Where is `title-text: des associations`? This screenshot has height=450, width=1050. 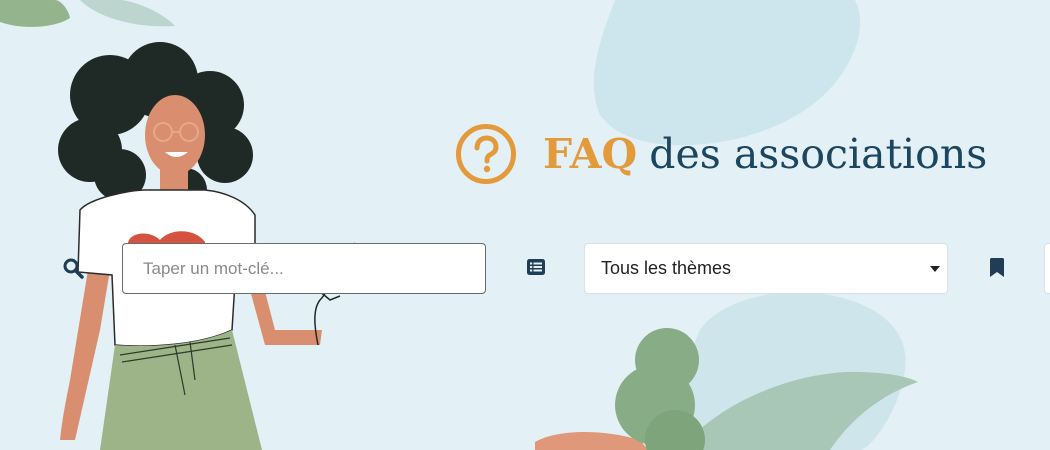 title-text: des associations is located at coordinates (818, 154).